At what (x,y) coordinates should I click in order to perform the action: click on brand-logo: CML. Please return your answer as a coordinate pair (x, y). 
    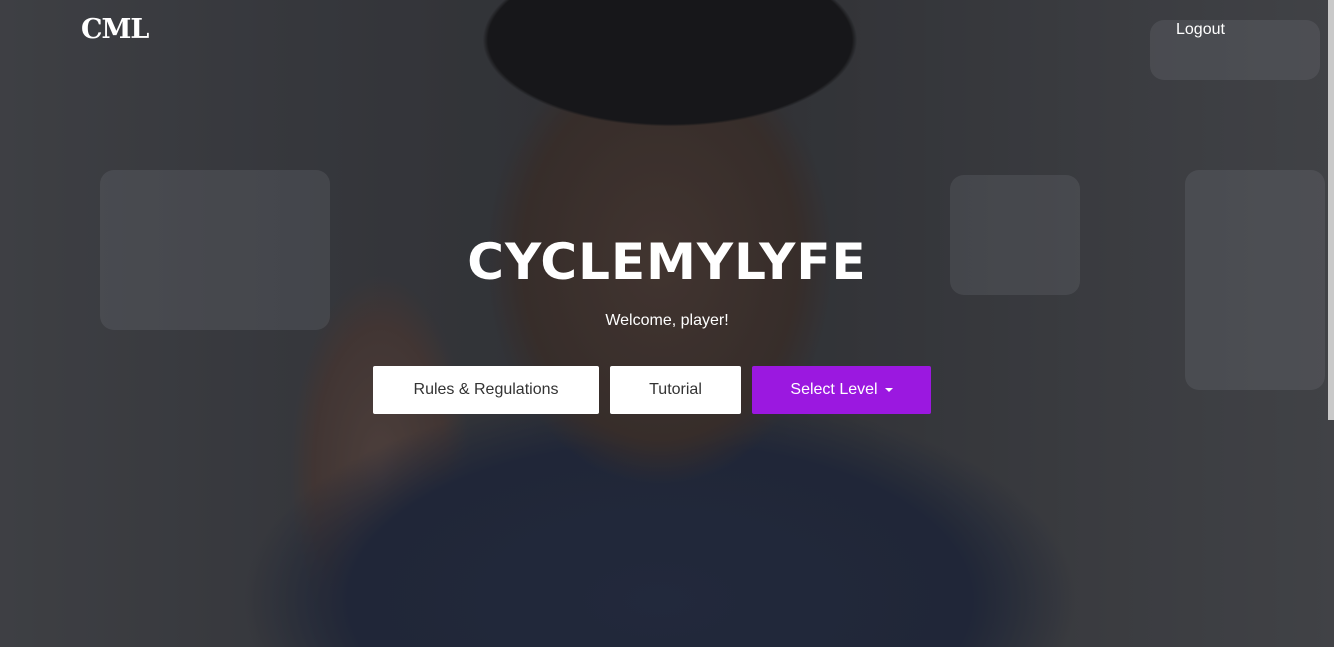
    Looking at the image, I should click on (115, 29).